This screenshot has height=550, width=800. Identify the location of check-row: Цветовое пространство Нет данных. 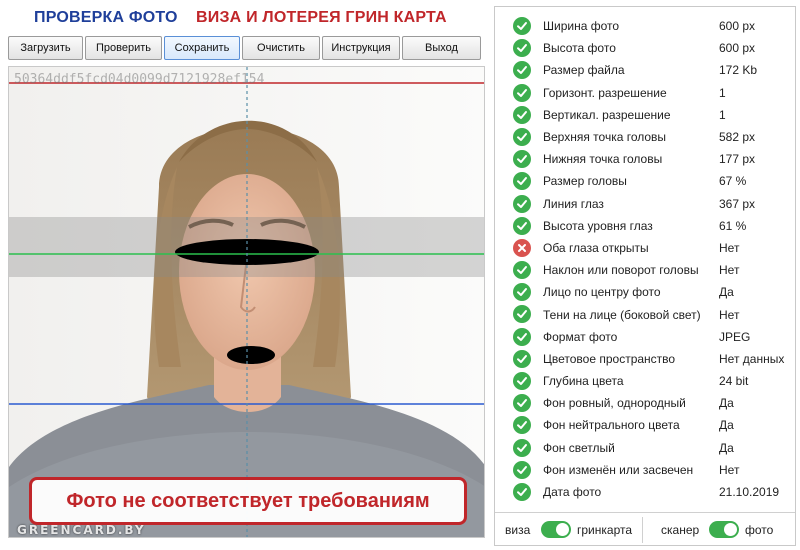
(645, 359).